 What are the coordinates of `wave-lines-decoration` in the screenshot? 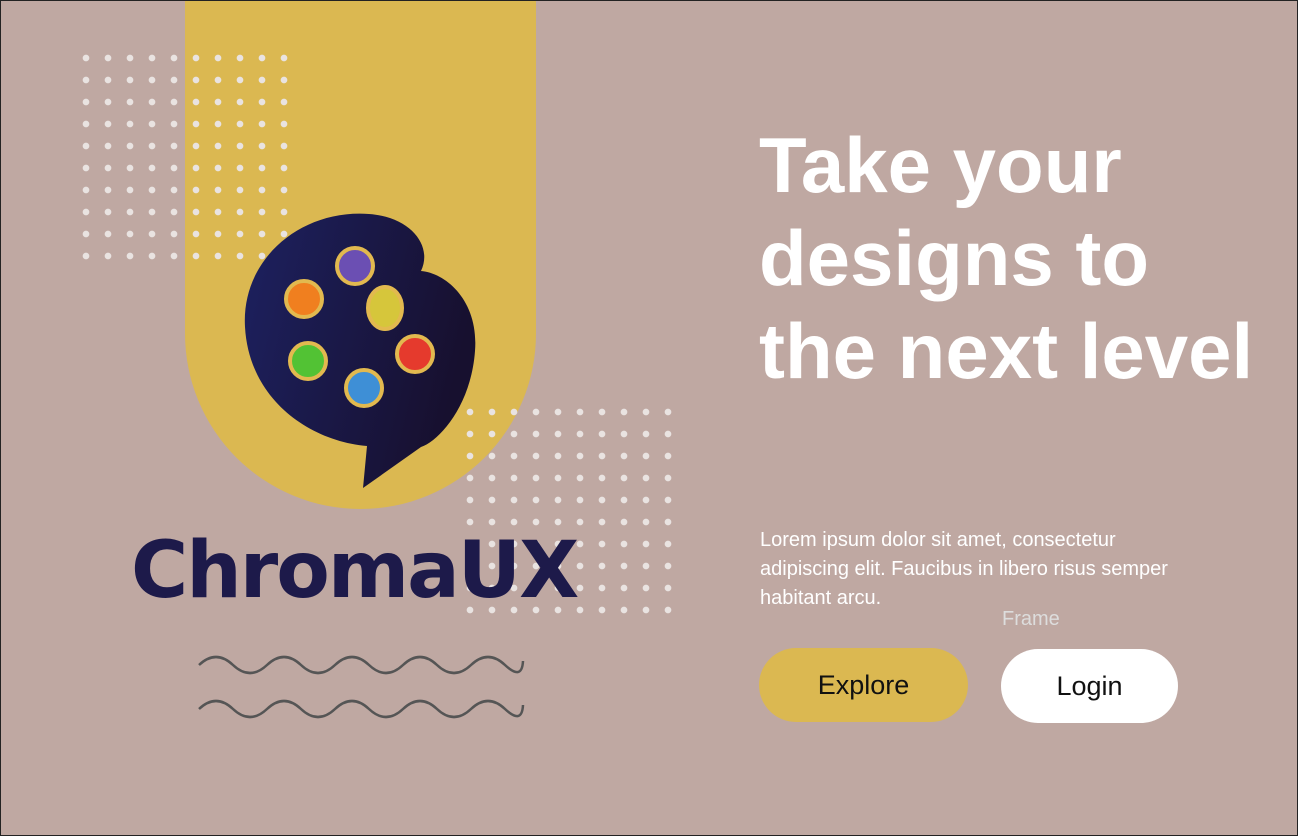 It's located at (361, 687).